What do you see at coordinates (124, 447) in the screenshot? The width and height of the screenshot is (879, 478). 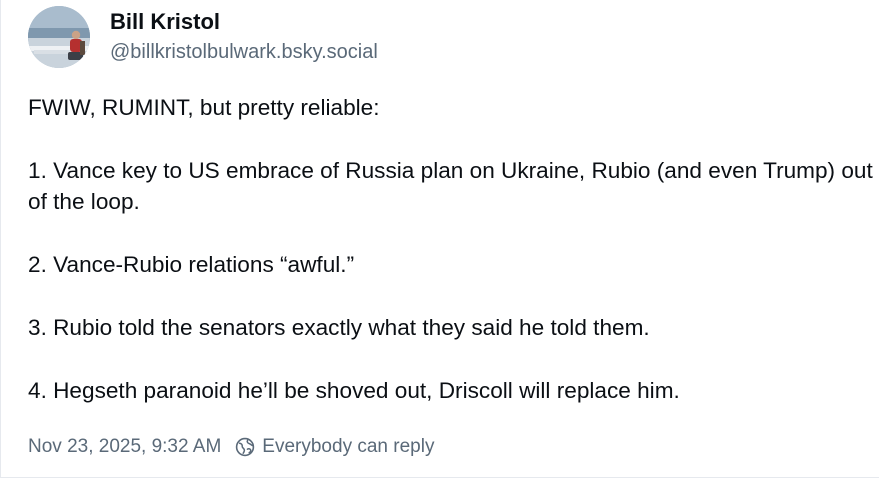 I see `post-timestamp: Nov 23, 2025, 9:32 AM` at bounding box center [124, 447].